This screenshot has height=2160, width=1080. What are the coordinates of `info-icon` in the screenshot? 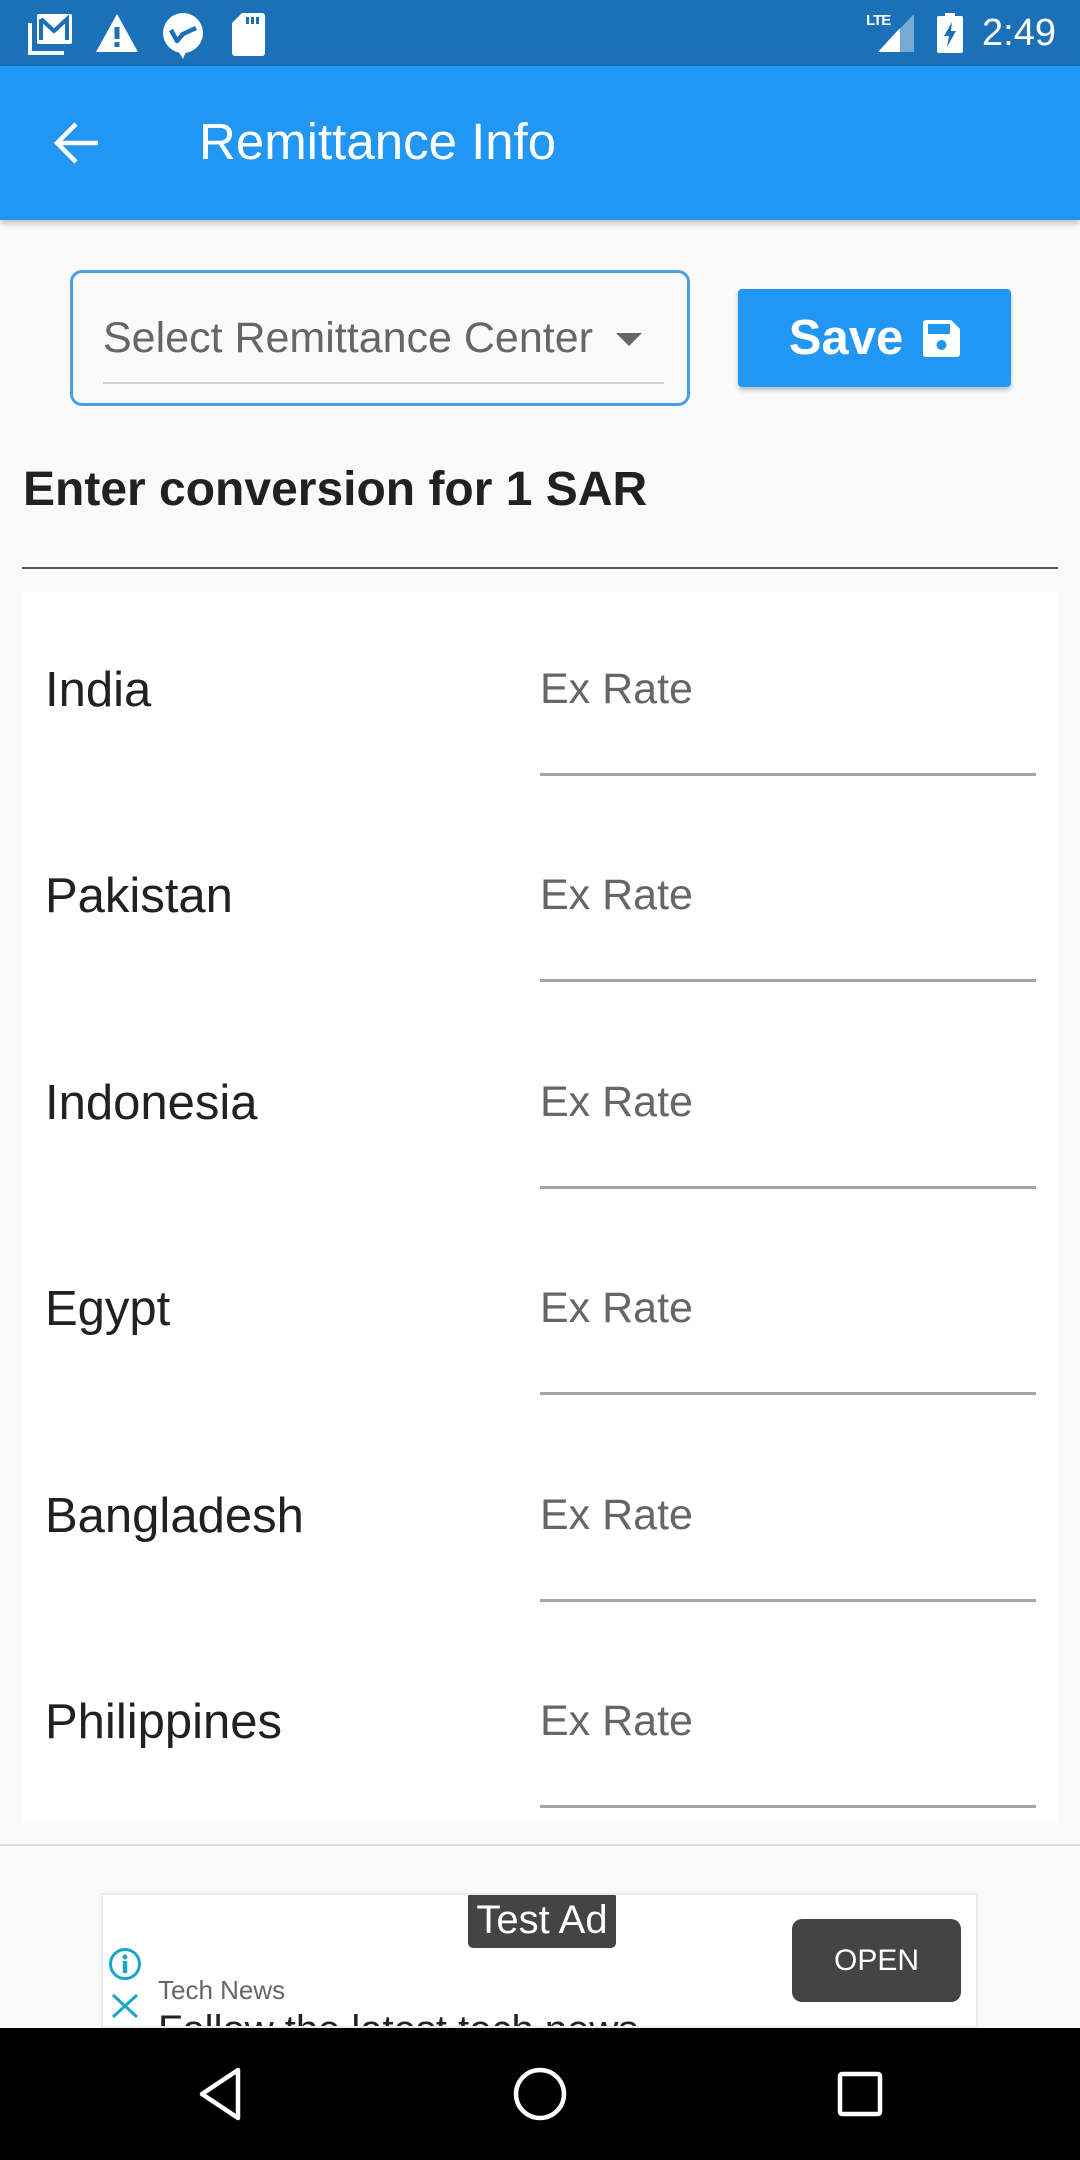 It's located at (125, 1964).